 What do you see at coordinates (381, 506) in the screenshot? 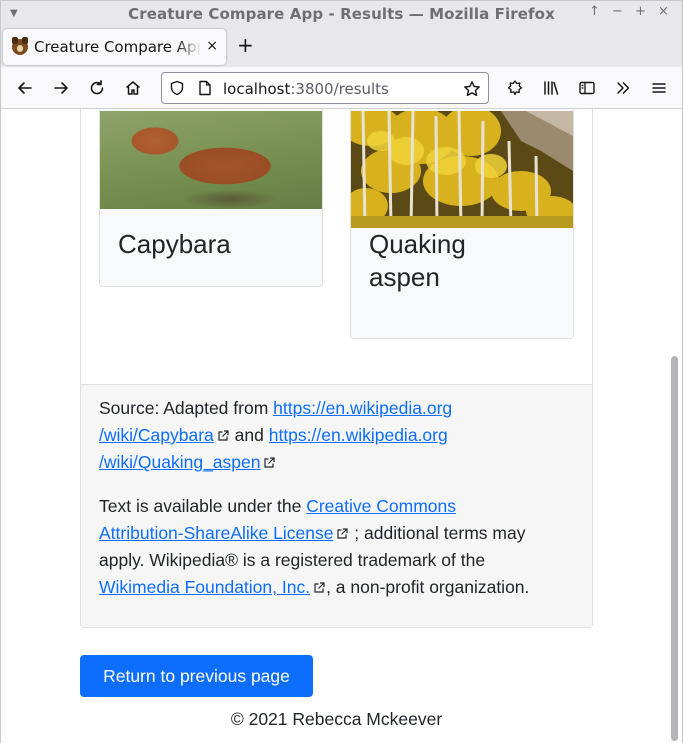
I see `cc-license-link-1: Creative Commons` at bounding box center [381, 506].